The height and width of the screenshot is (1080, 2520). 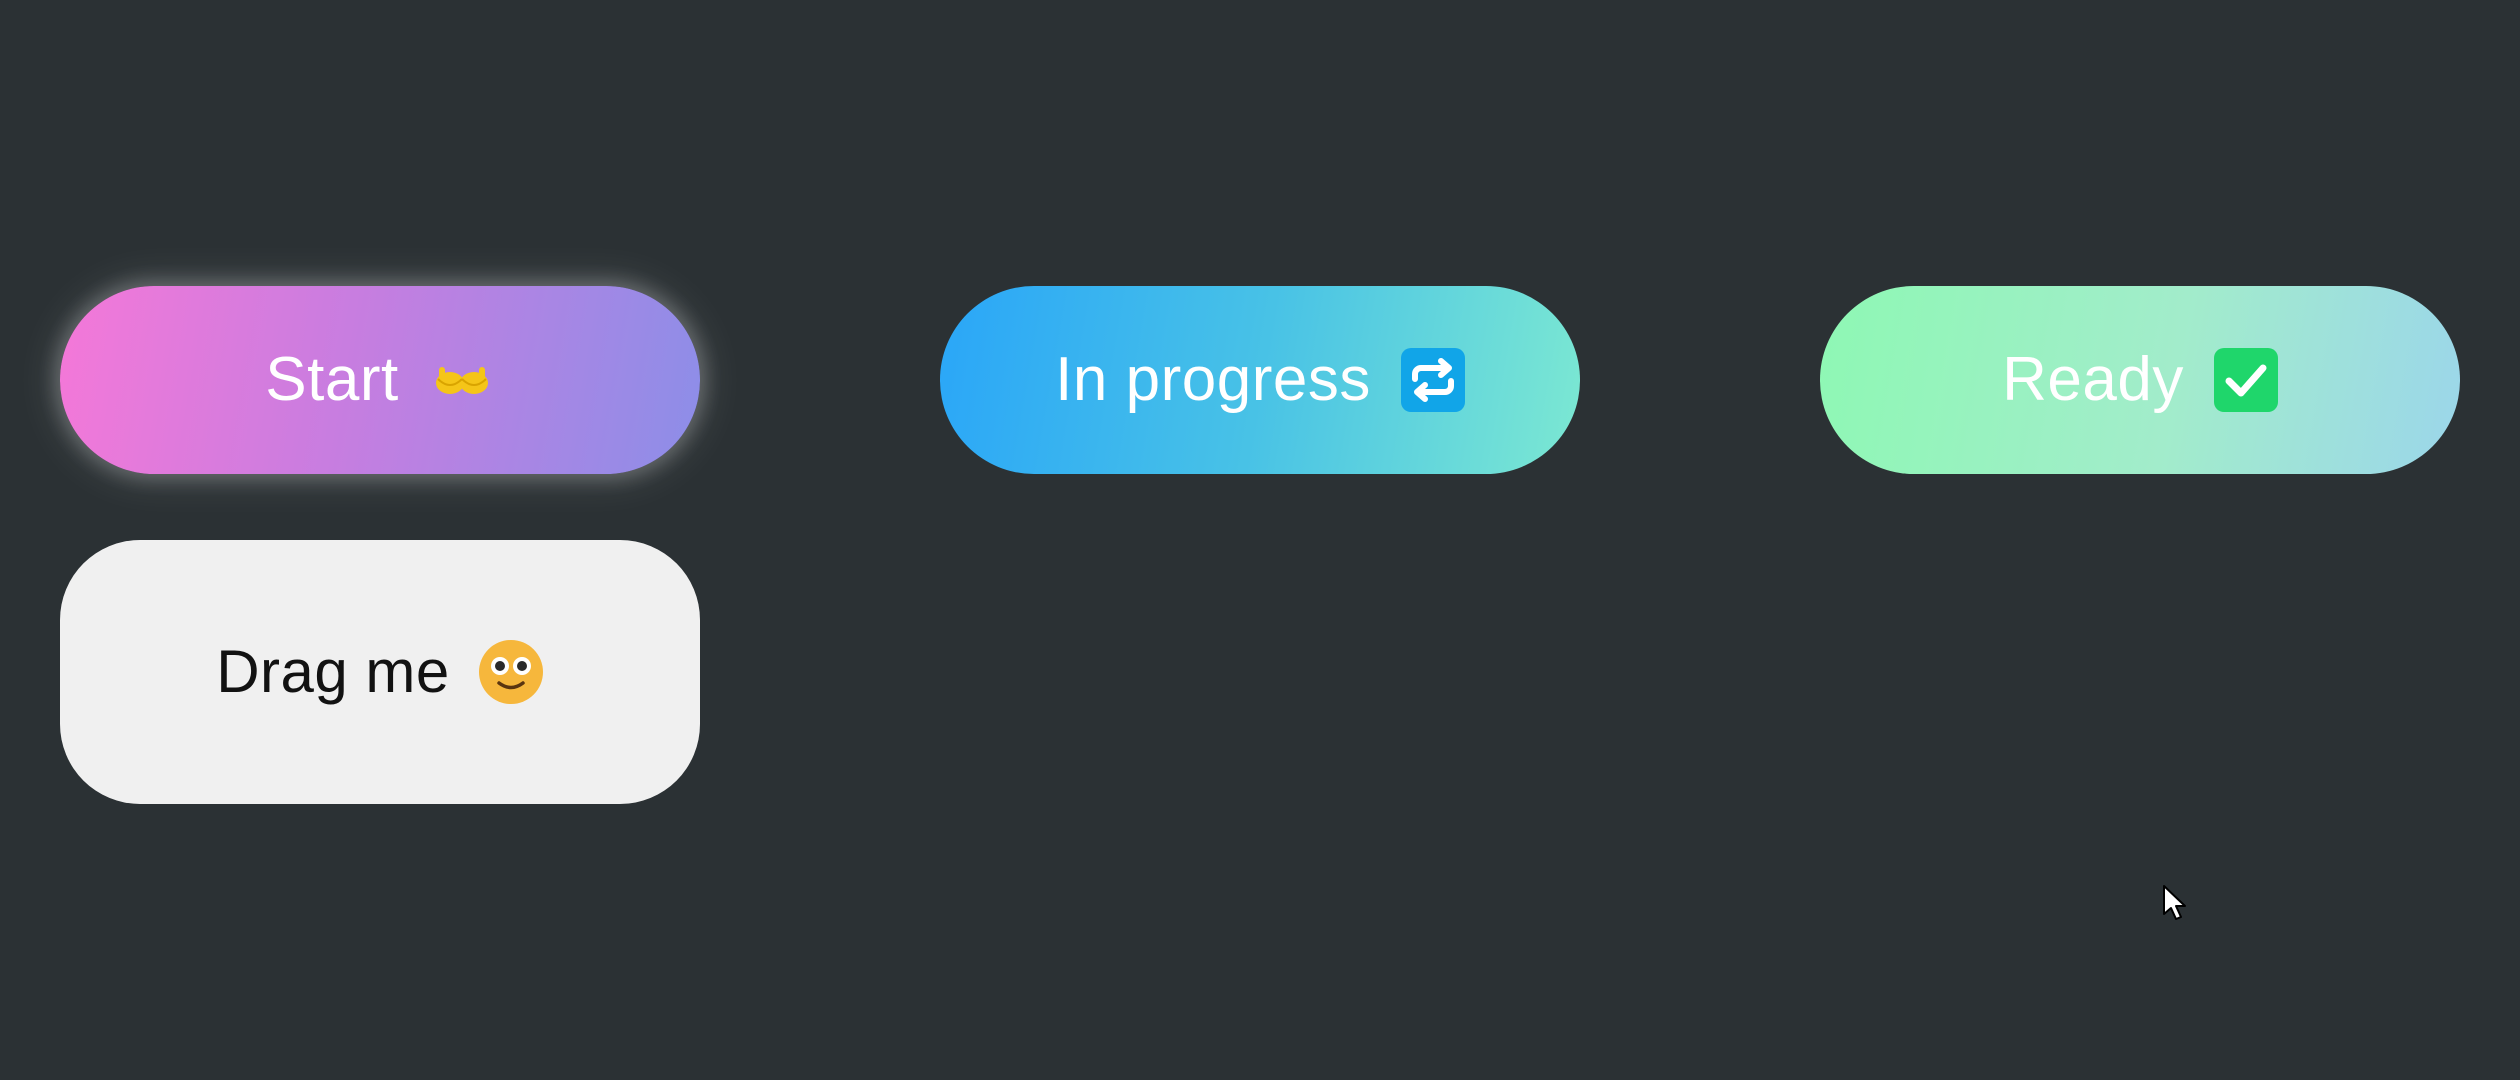 I want to click on ready-card: Ready, so click(x=2140, y=380).